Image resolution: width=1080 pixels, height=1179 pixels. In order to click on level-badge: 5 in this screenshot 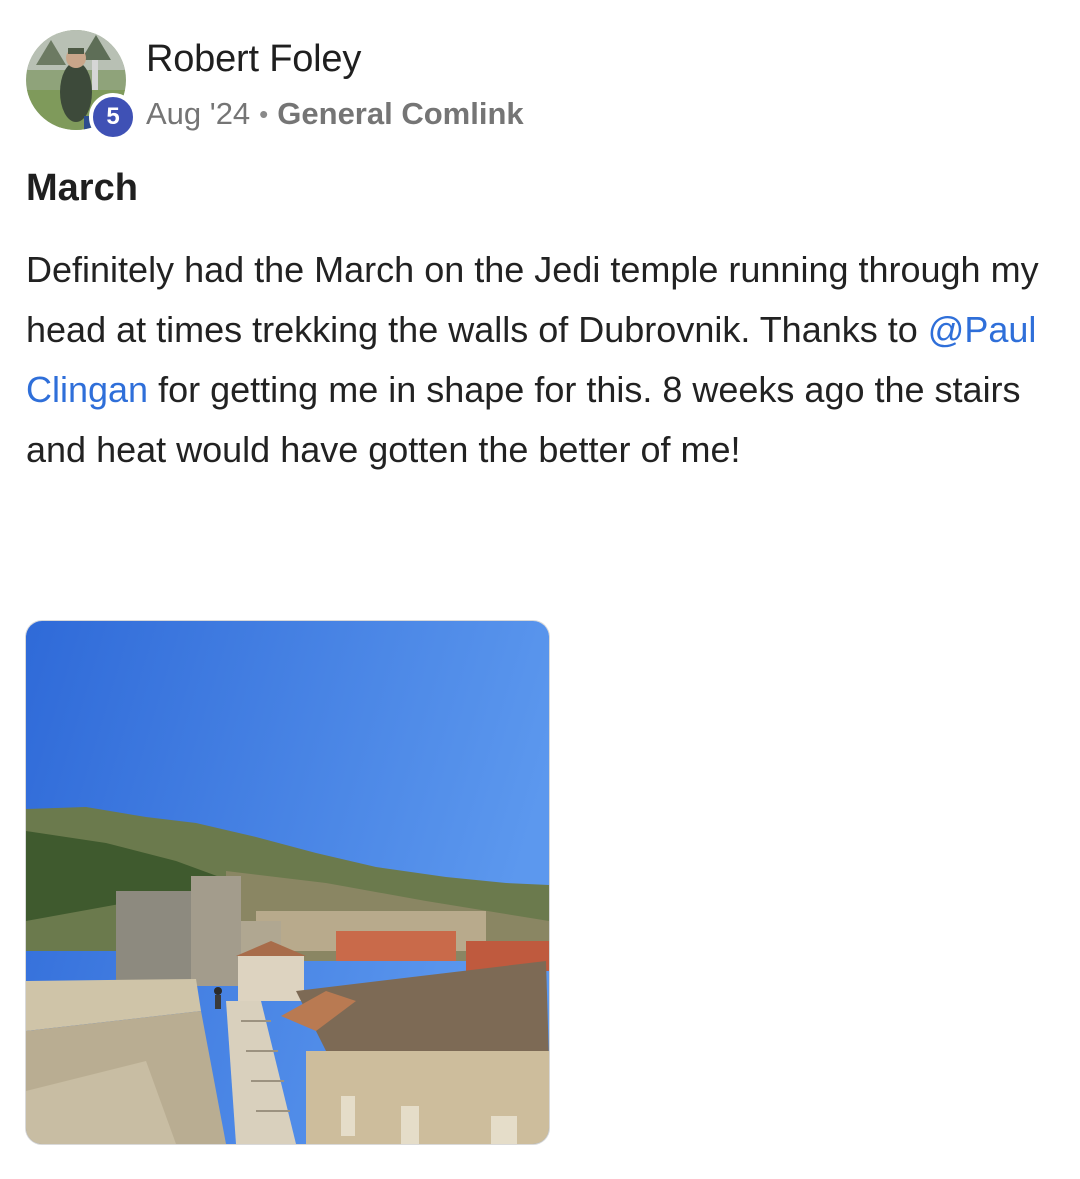, I will do `click(113, 117)`.